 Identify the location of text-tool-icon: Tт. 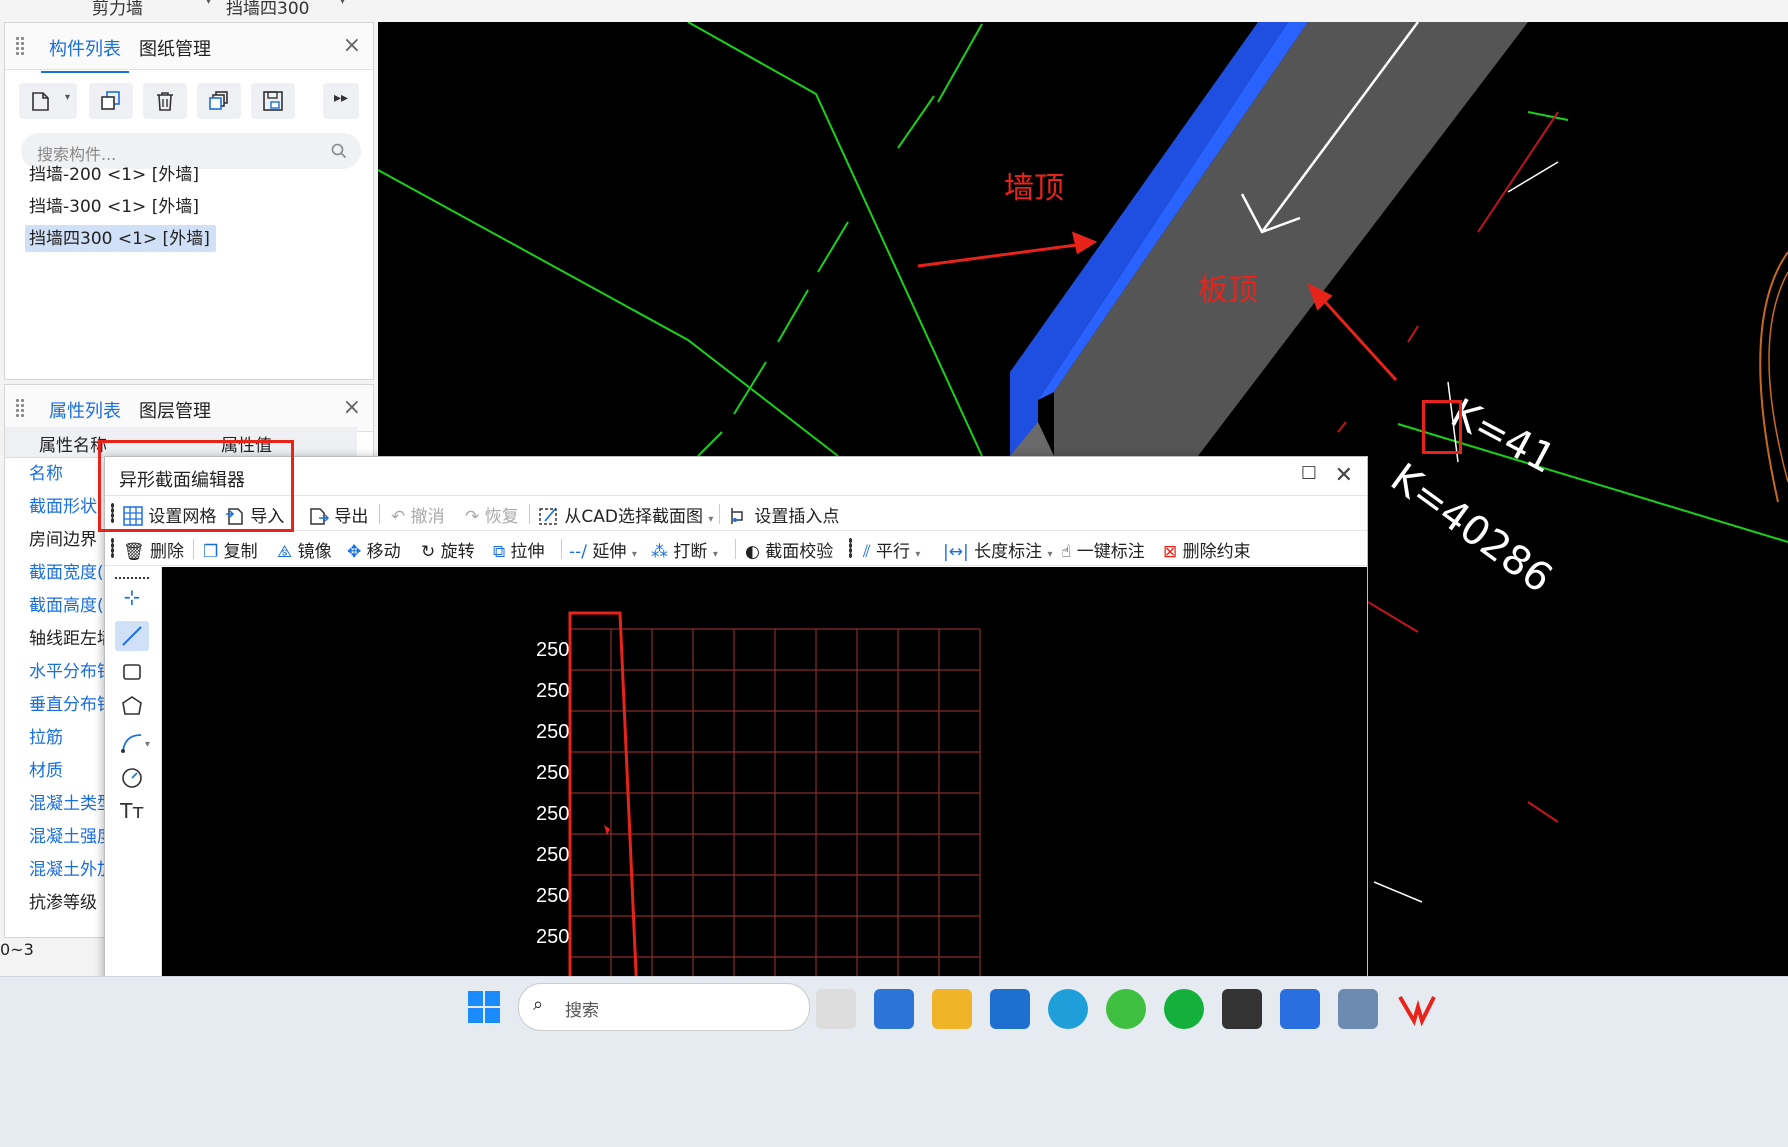
(132, 814).